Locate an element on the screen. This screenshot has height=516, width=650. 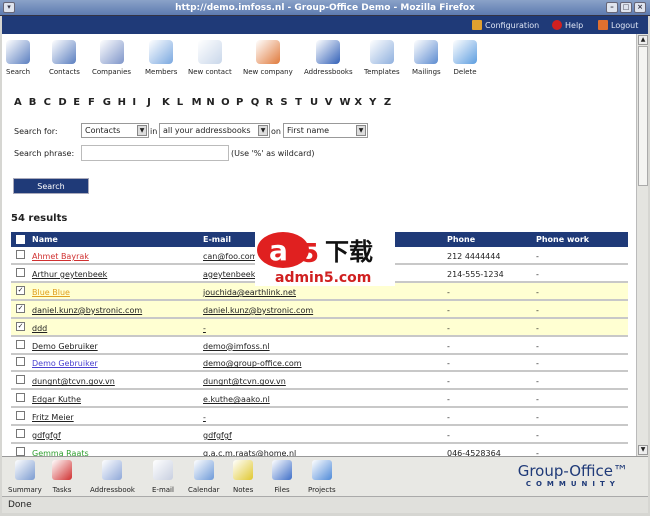
contact-email-link: can@foo.com is located at coordinates (230, 256).